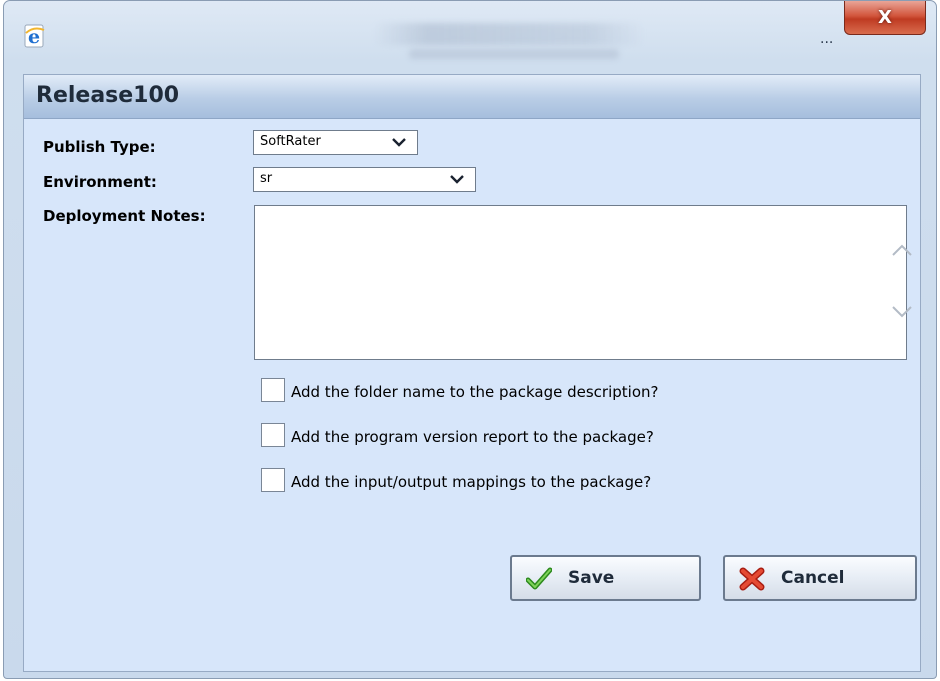  Describe the element at coordinates (539, 578) in the screenshot. I see `checkmark-icon` at that location.